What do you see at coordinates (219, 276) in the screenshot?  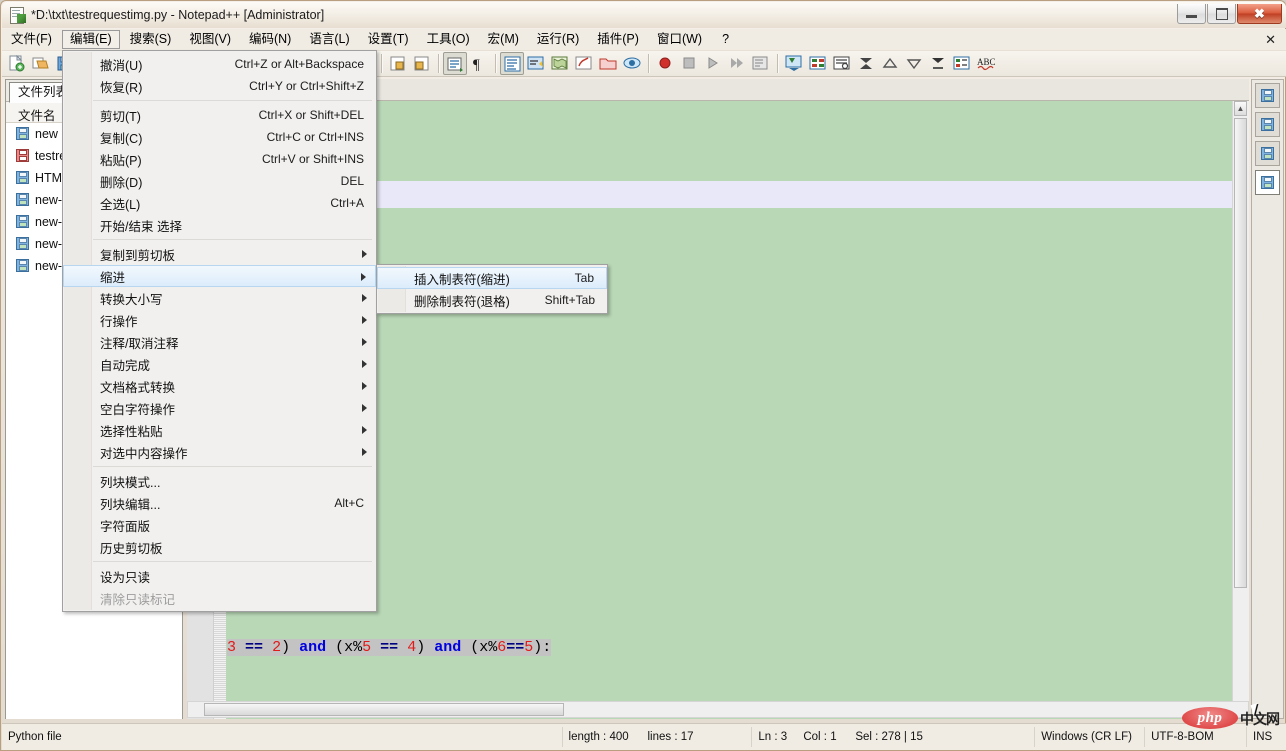 I see `menuitem-indent: 缩进` at bounding box center [219, 276].